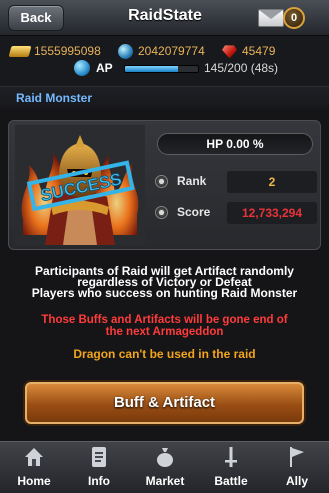 The height and width of the screenshot is (493, 329). Describe the element at coordinates (80, 185) in the screenshot. I see `monster-portrait: SUCCESS` at that location.